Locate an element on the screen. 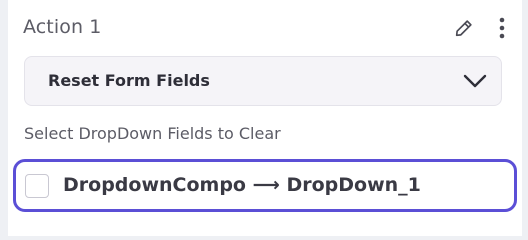 Image resolution: width=528 pixels, height=240 pixels. pencil-icon is located at coordinates (463, 28).